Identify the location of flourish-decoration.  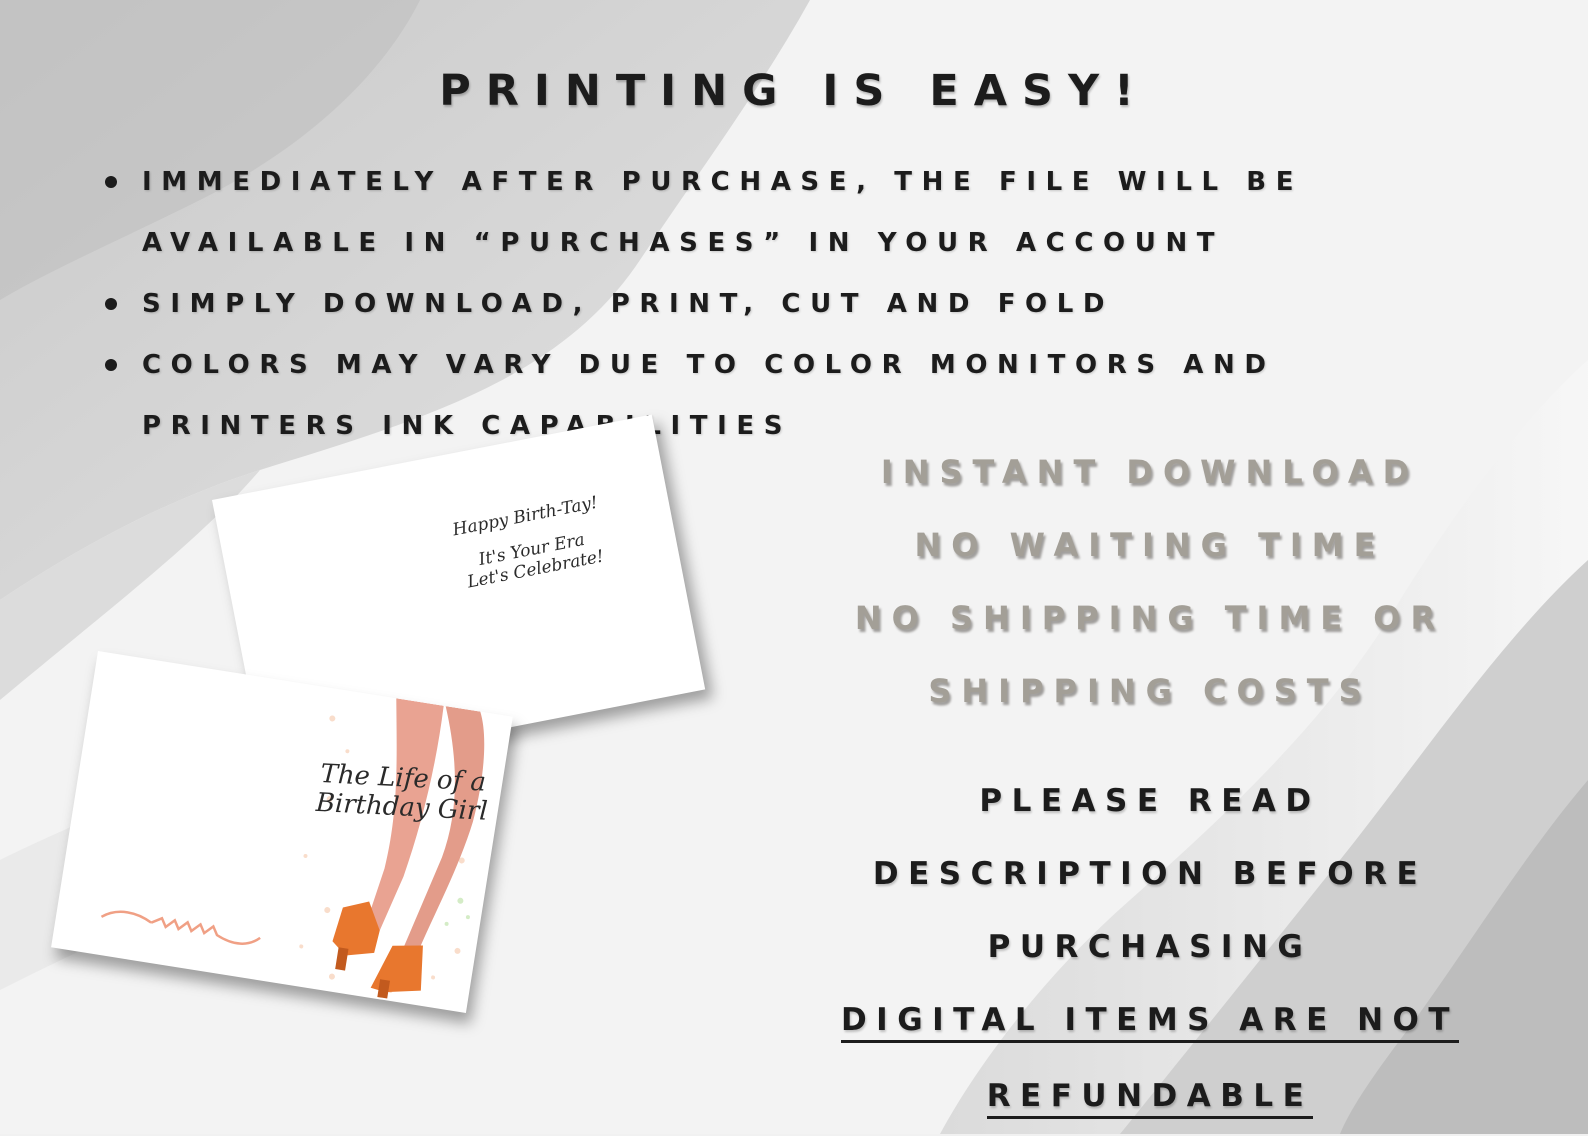
(180, 927).